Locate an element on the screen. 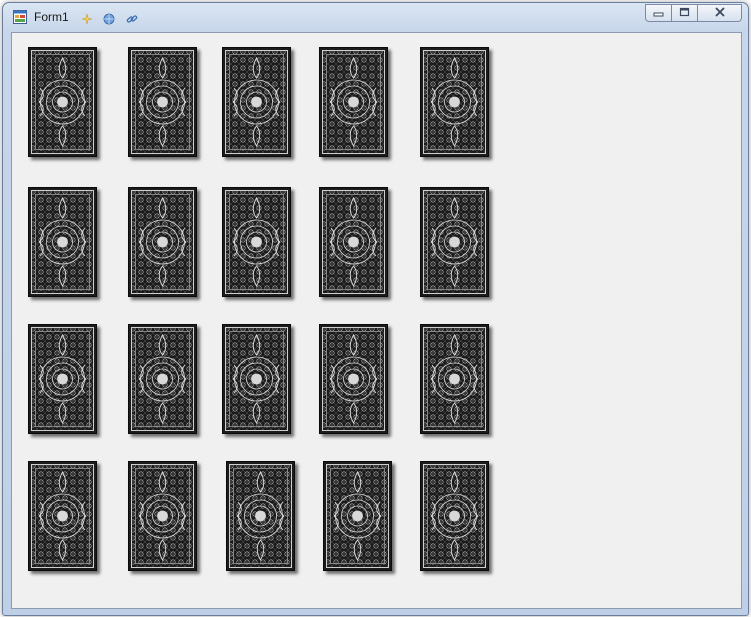 The width and height of the screenshot is (751, 617). card-back-r2c1 is located at coordinates (62, 242).